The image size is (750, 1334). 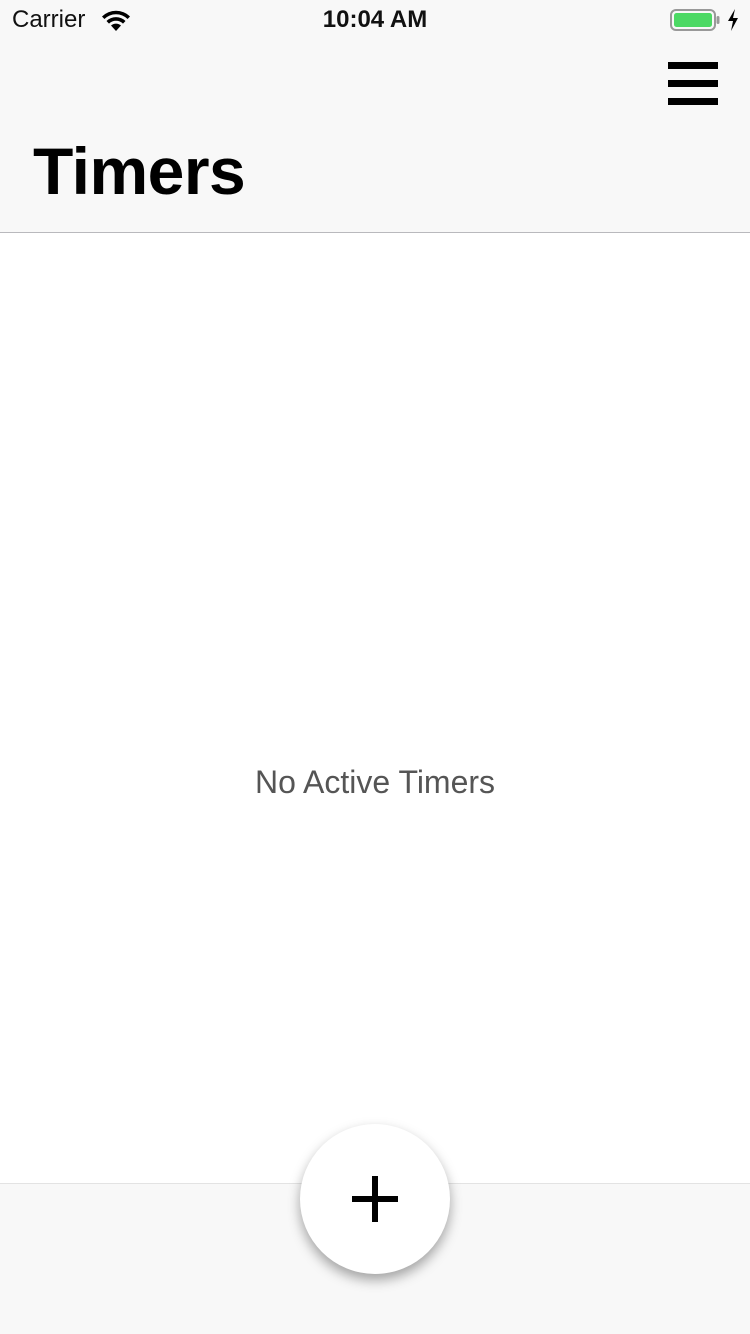 I want to click on navigation-bar: Timers, so click(x=375, y=136).